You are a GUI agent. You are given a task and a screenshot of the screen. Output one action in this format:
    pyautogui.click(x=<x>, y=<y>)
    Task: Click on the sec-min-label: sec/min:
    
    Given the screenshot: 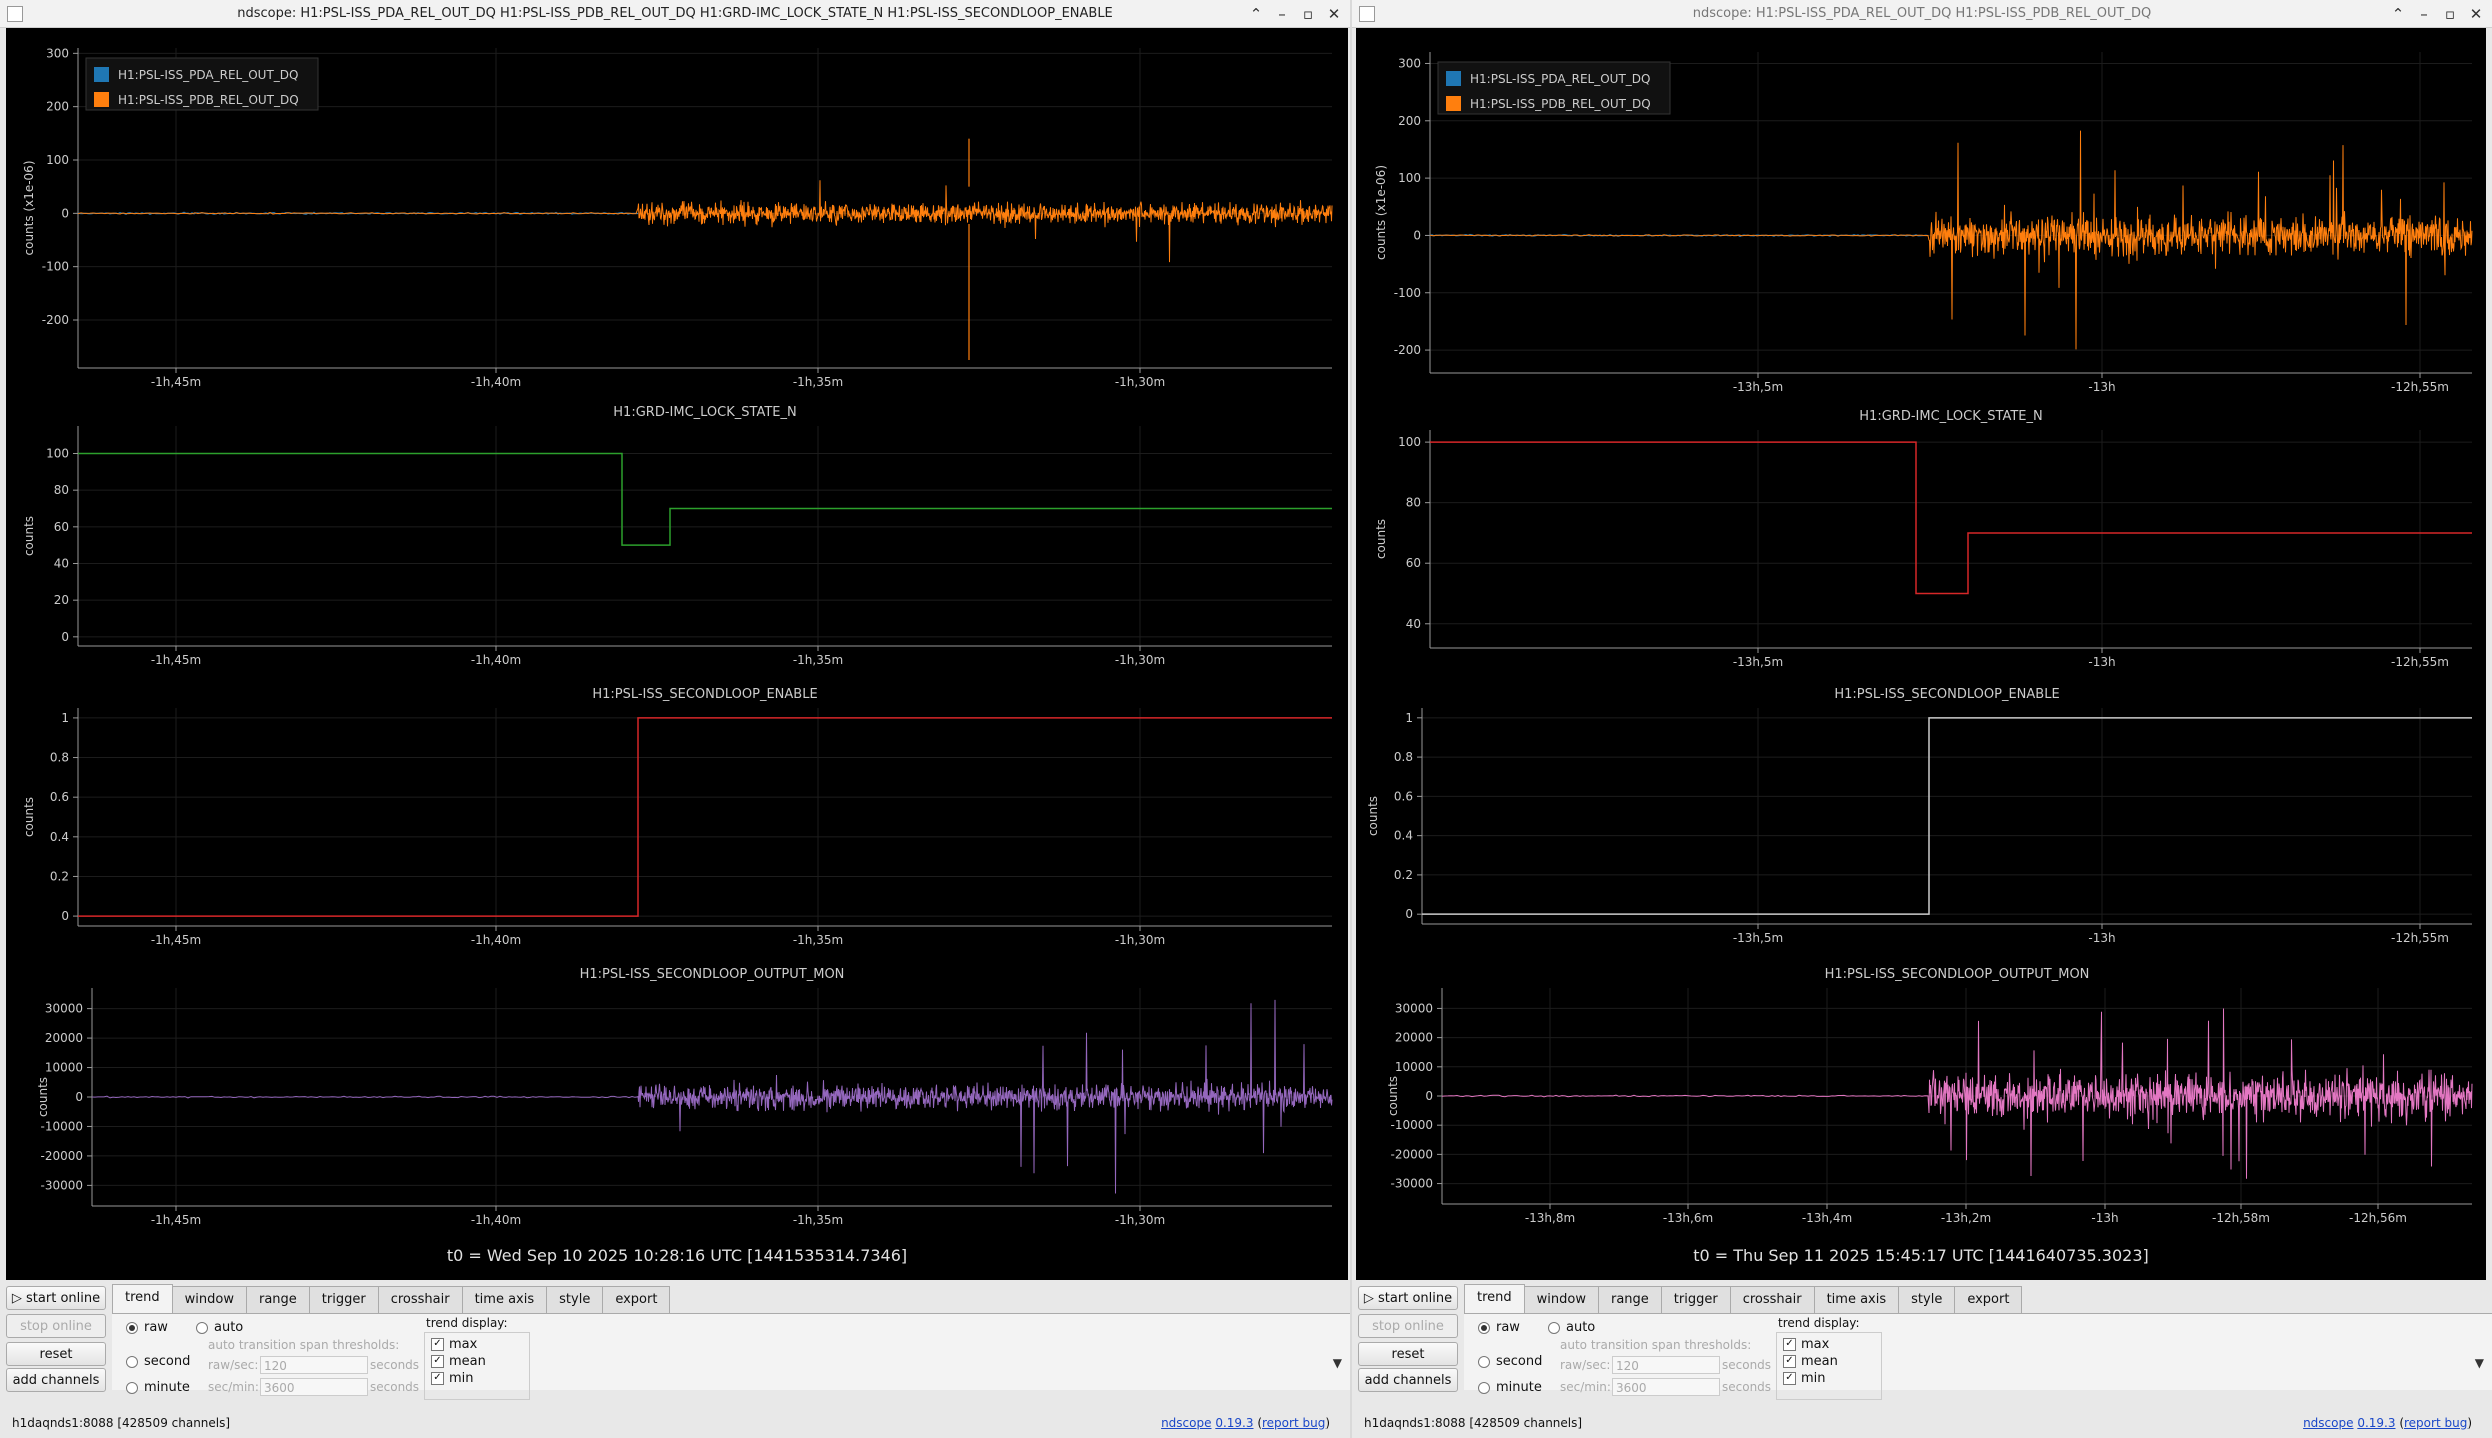 What is the action you would take?
    pyautogui.click(x=1585, y=1387)
    